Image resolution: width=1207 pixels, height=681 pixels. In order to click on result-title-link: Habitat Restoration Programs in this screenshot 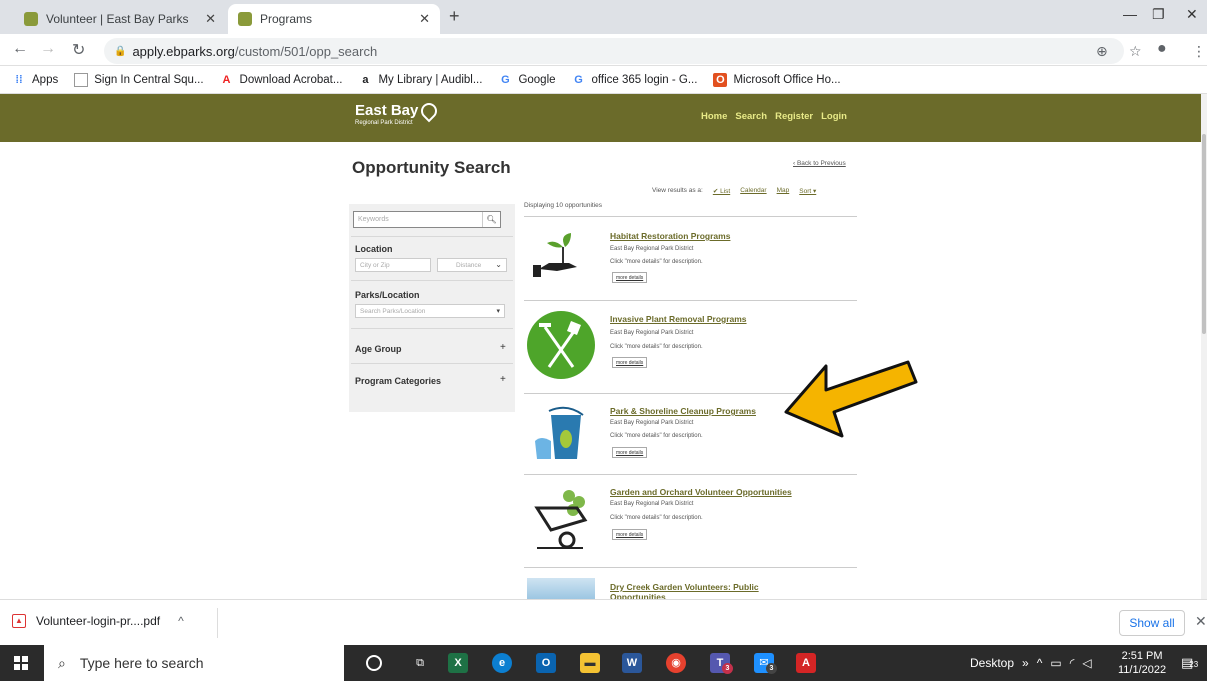, I will do `click(670, 236)`.